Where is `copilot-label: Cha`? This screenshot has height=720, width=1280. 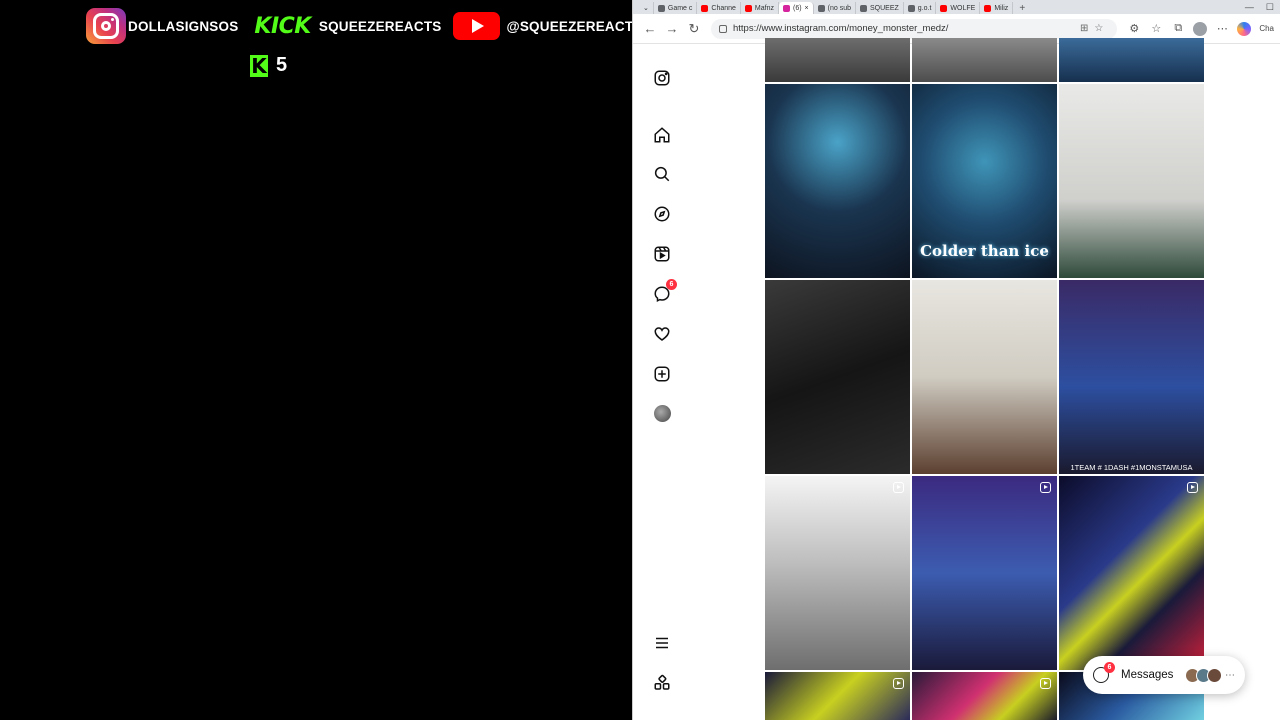
copilot-label: Cha is located at coordinates (1266, 28).